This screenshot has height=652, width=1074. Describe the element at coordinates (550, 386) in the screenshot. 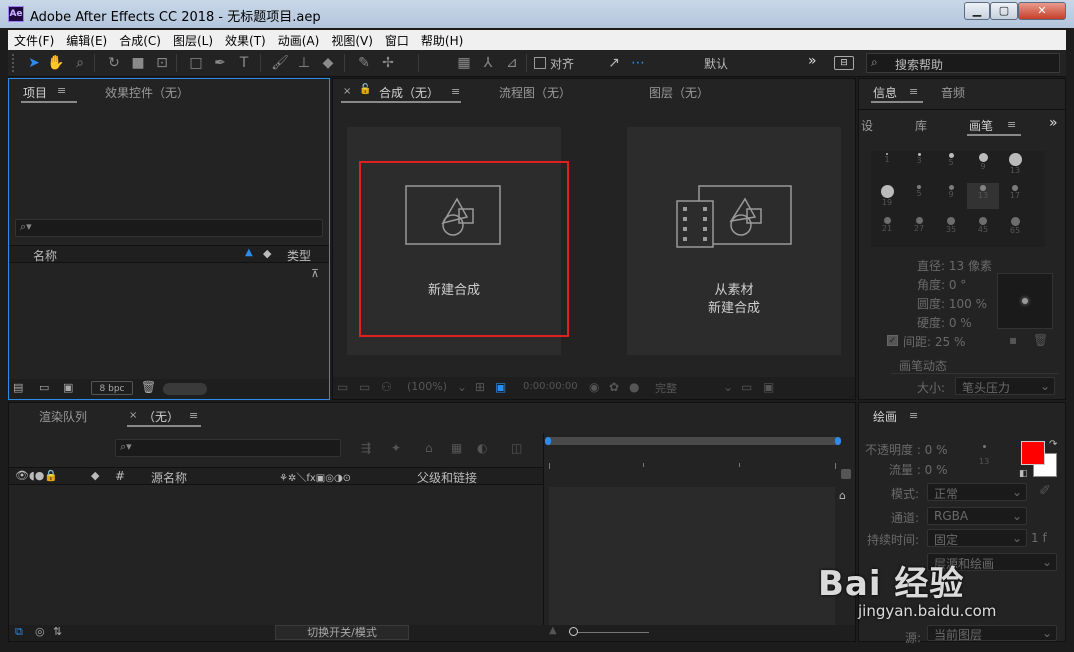

I see `timecode-display: 0:00:00:00` at that location.